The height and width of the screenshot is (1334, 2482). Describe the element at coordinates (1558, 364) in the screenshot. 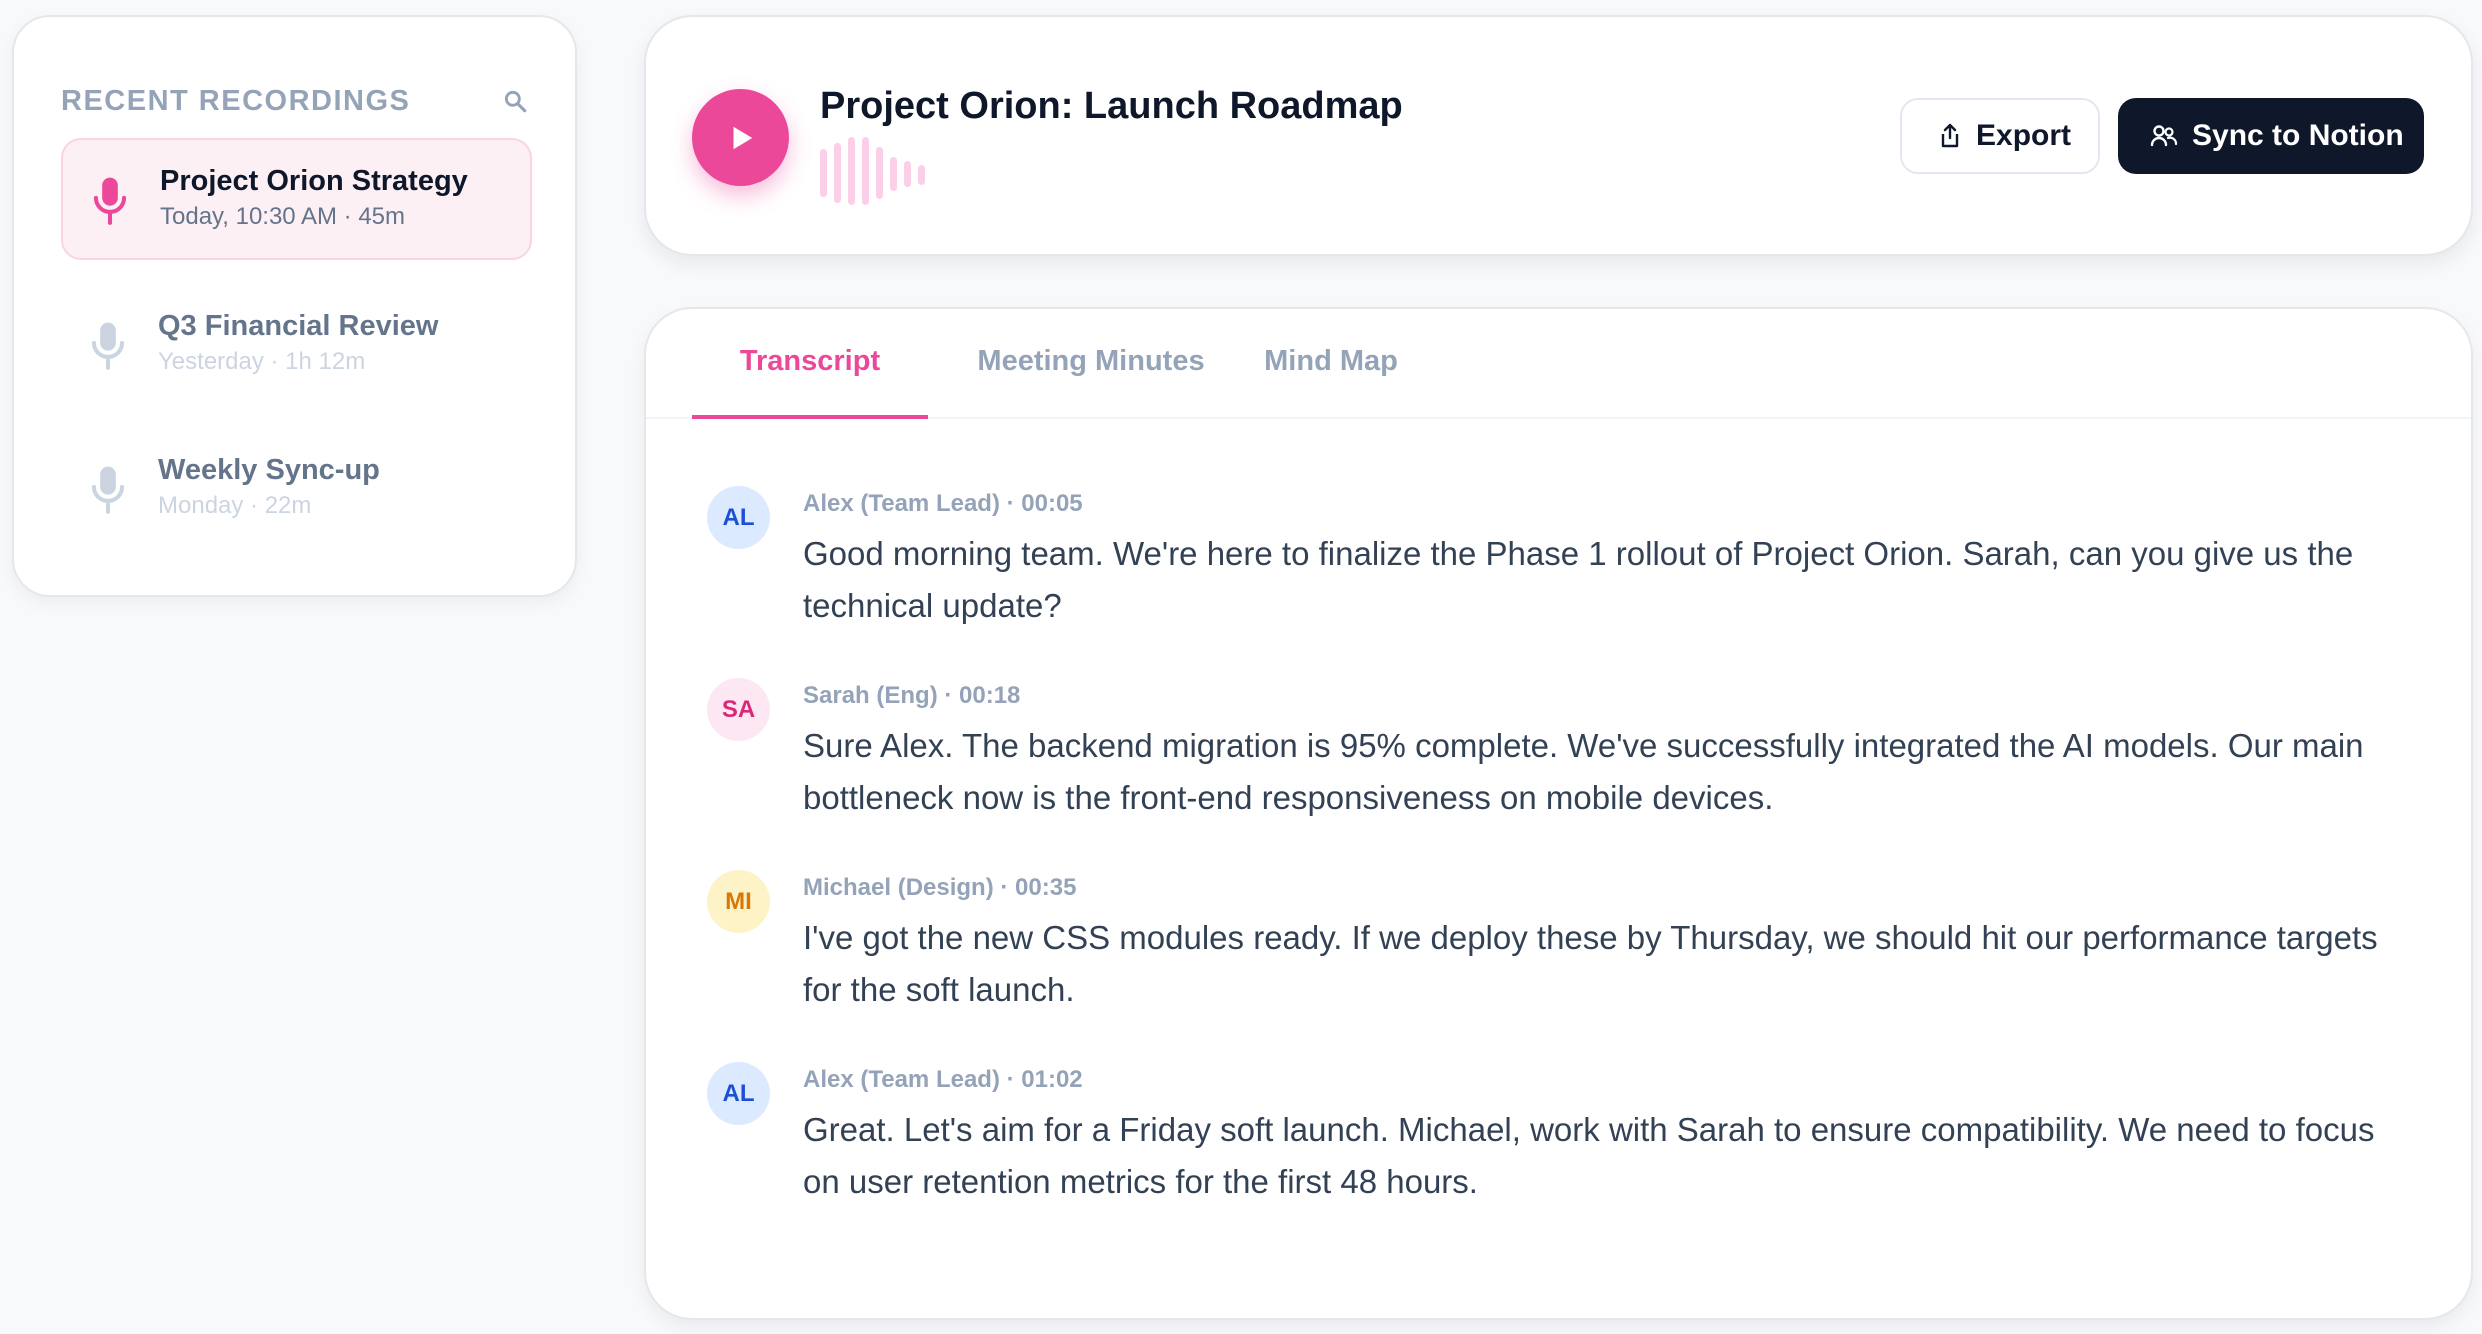

I see `tab-bar: Transcript Meeting Minutes Mind Map` at that location.